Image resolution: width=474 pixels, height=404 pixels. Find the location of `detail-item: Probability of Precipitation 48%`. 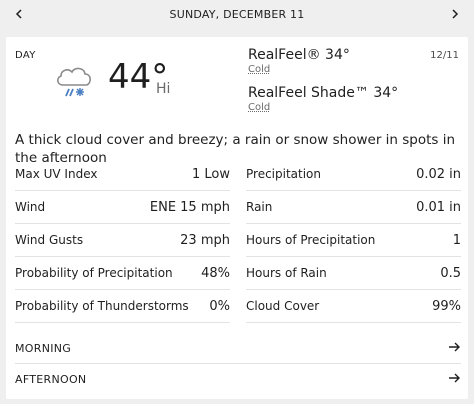

detail-item: Probability of Precipitation 48% is located at coordinates (122, 273).